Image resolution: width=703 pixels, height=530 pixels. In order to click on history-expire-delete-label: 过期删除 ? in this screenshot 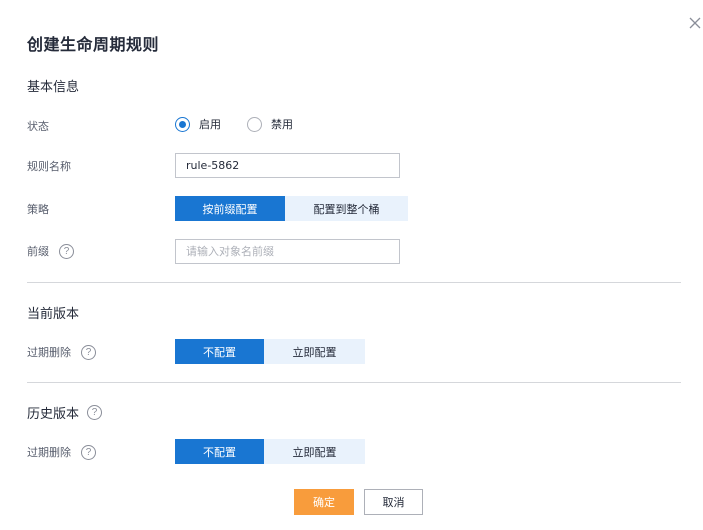, I will do `click(61, 452)`.